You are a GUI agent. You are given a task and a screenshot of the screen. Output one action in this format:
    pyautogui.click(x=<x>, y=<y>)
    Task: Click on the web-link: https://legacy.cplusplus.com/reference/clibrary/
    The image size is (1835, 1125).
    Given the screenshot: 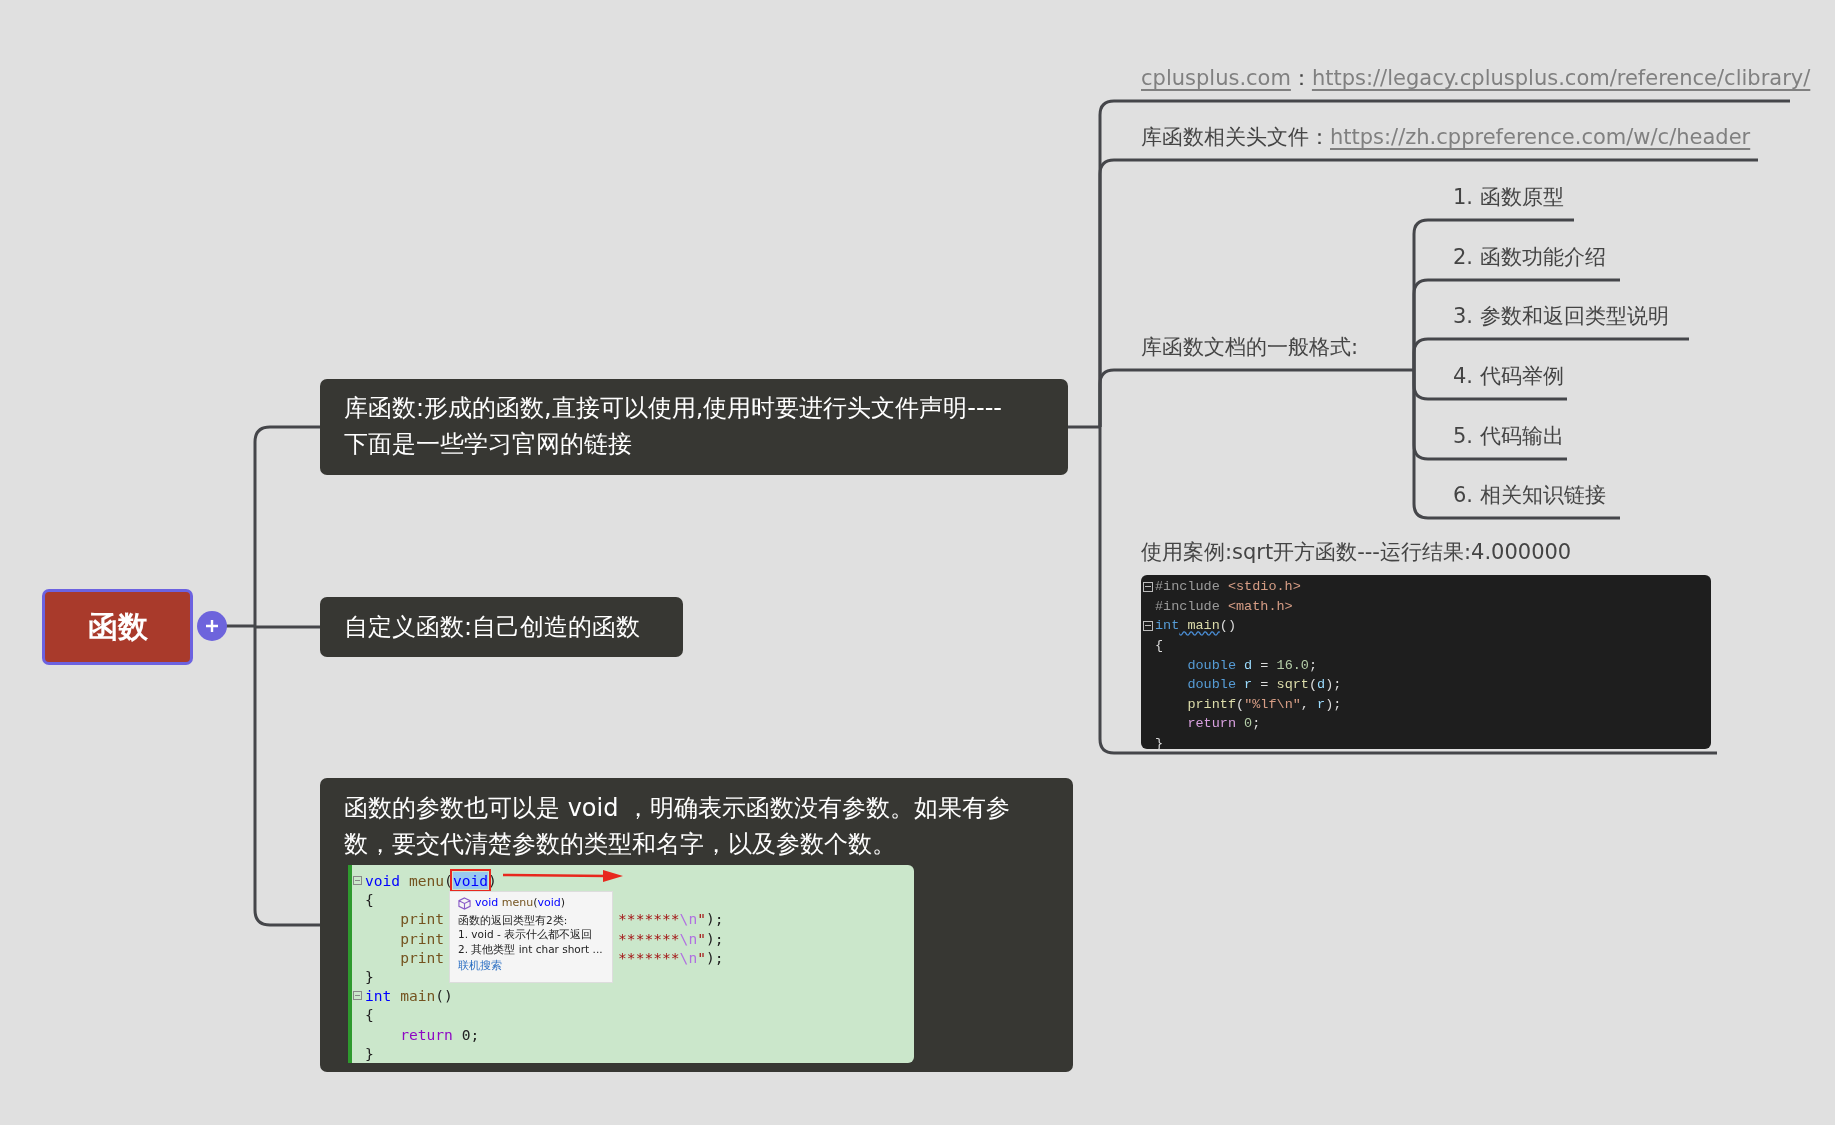 What is the action you would take?
    pyautogui.click(x=1561, y=78)
    